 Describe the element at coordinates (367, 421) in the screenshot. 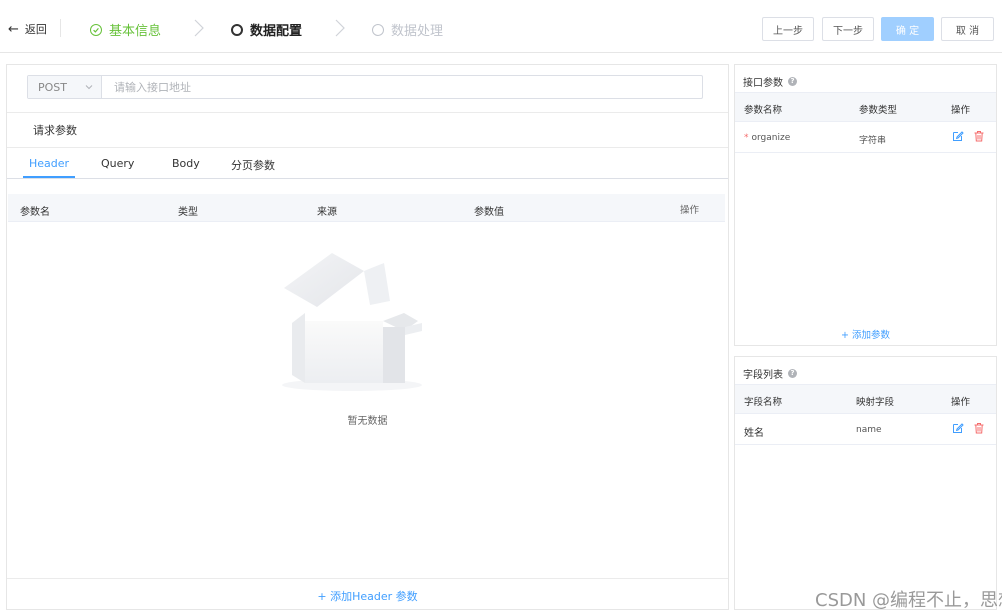

I see `empty-text: 暂无数据` at that location.